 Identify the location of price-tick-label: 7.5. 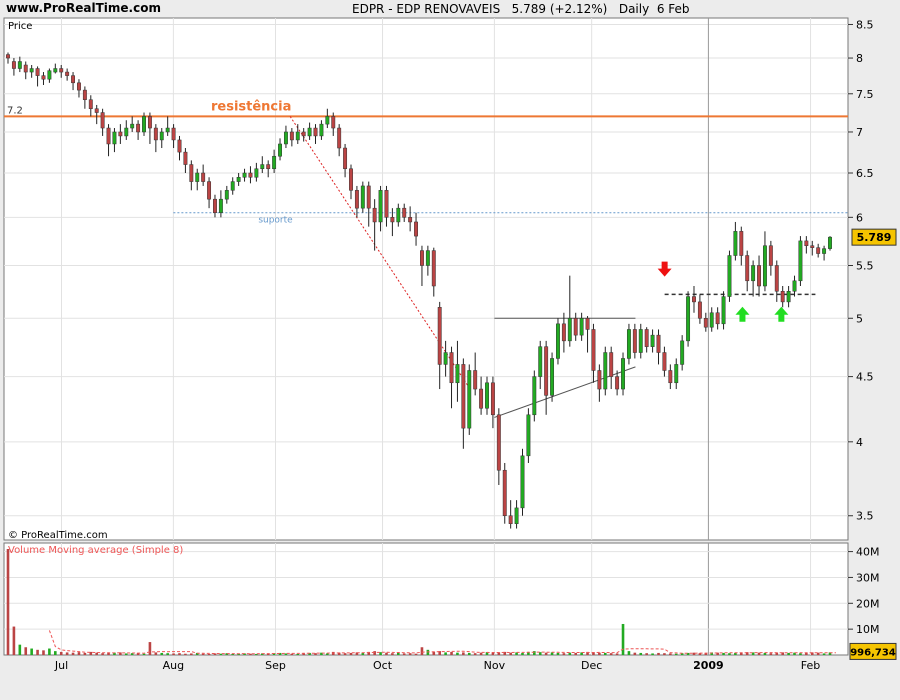
(865, 94).